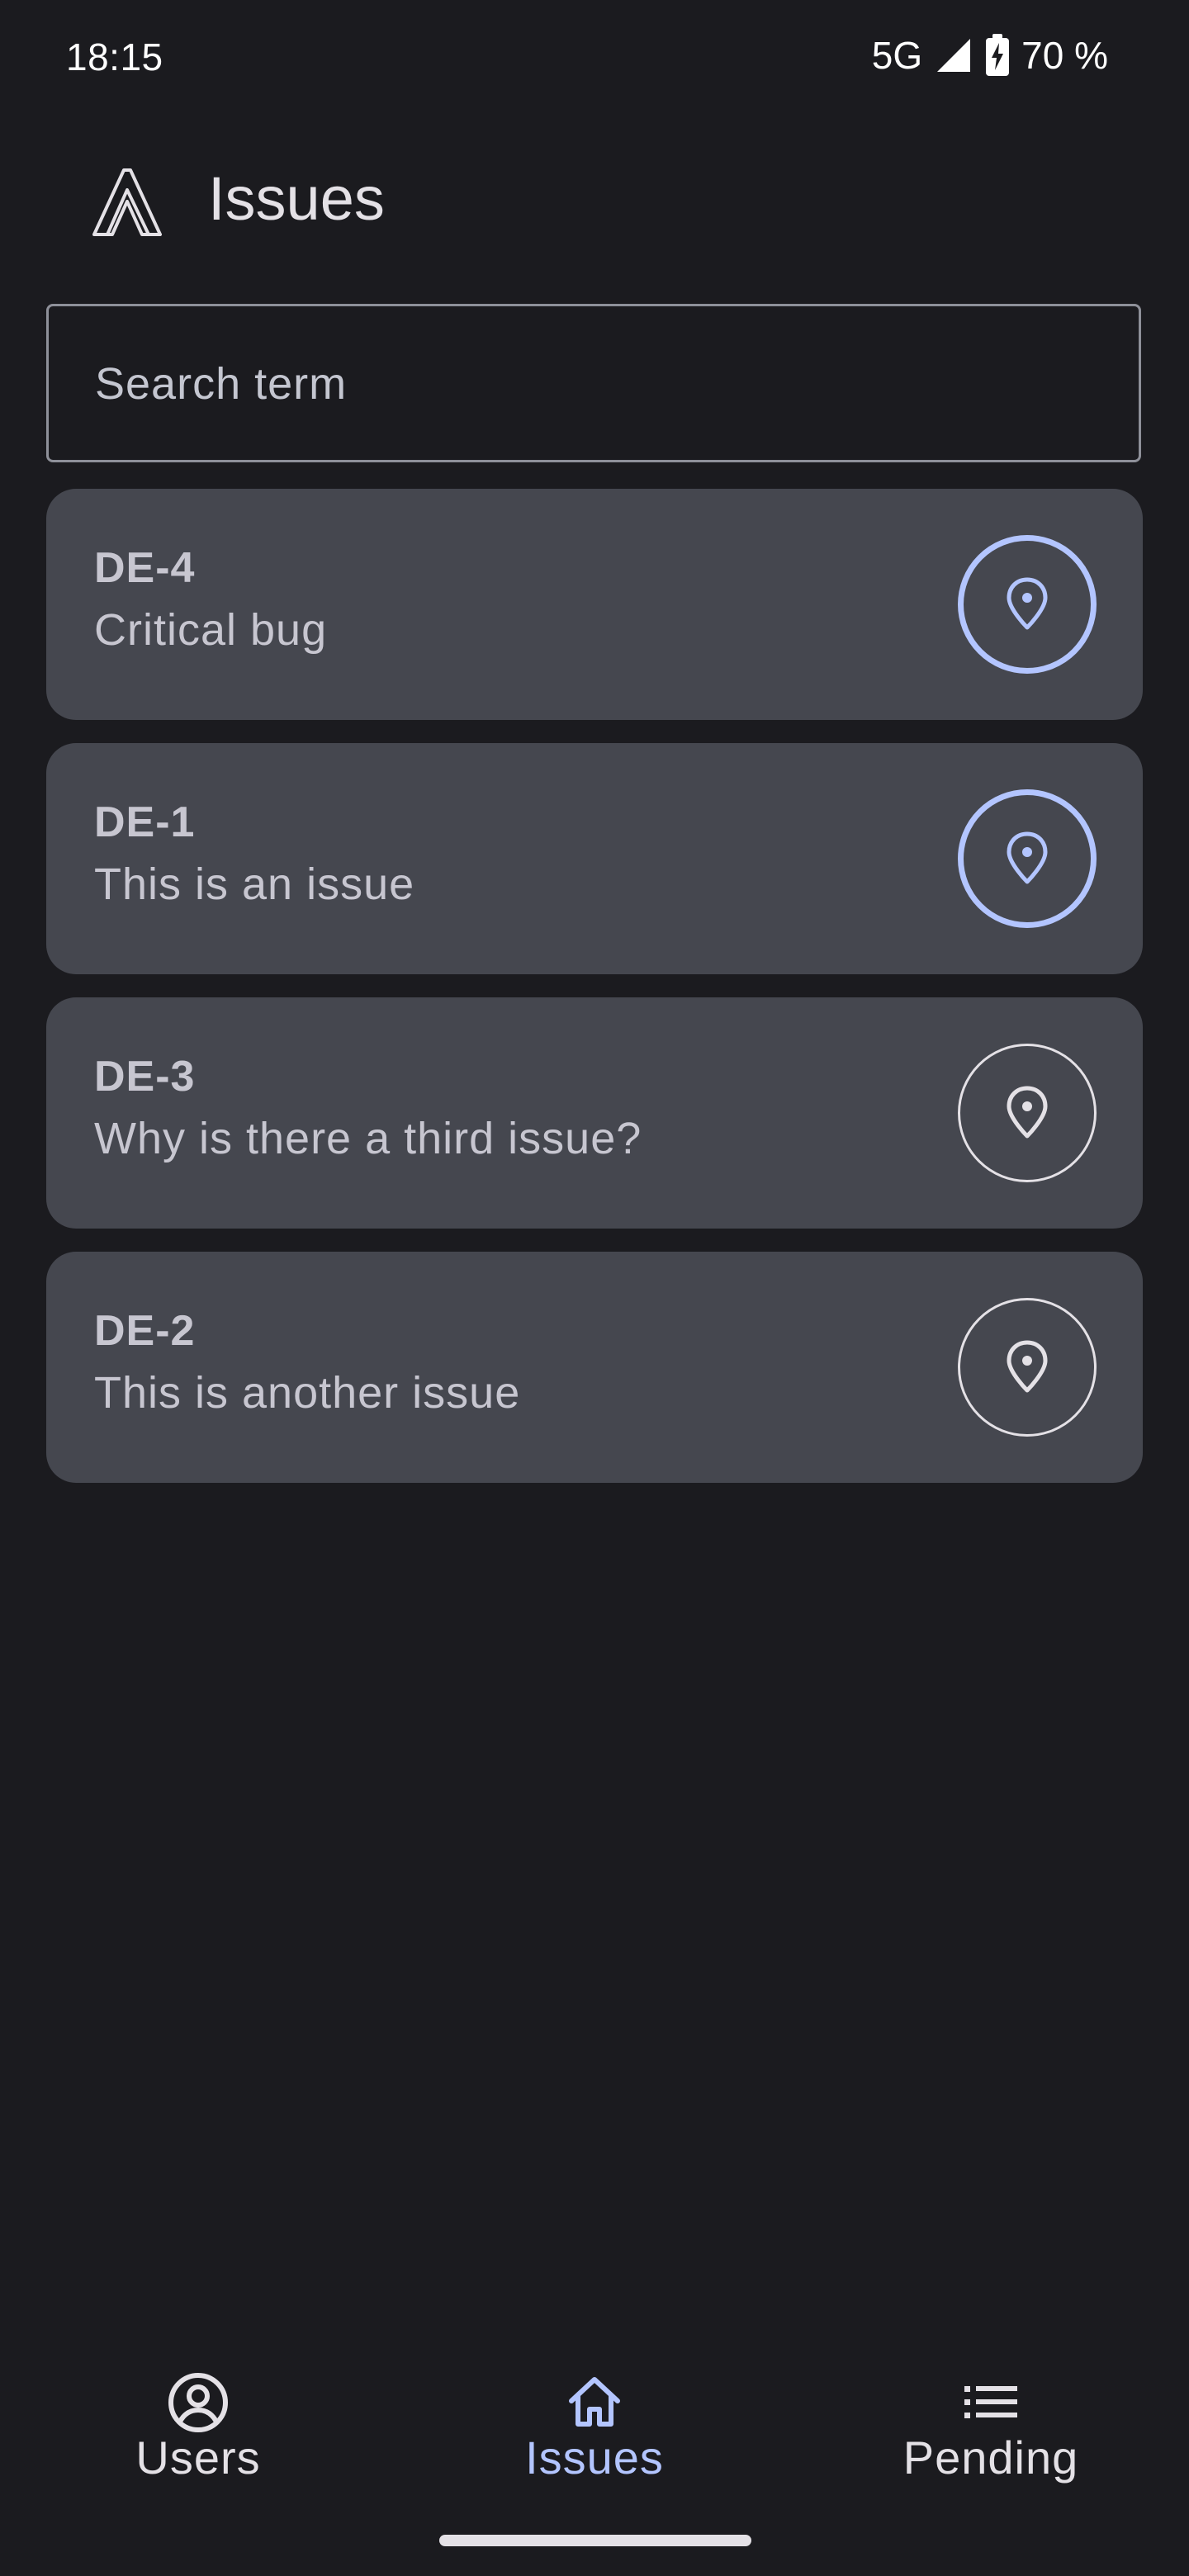 The width and height of the screenshot is (1189, 2576). I want to click on home-icon, so click(594, 2403).